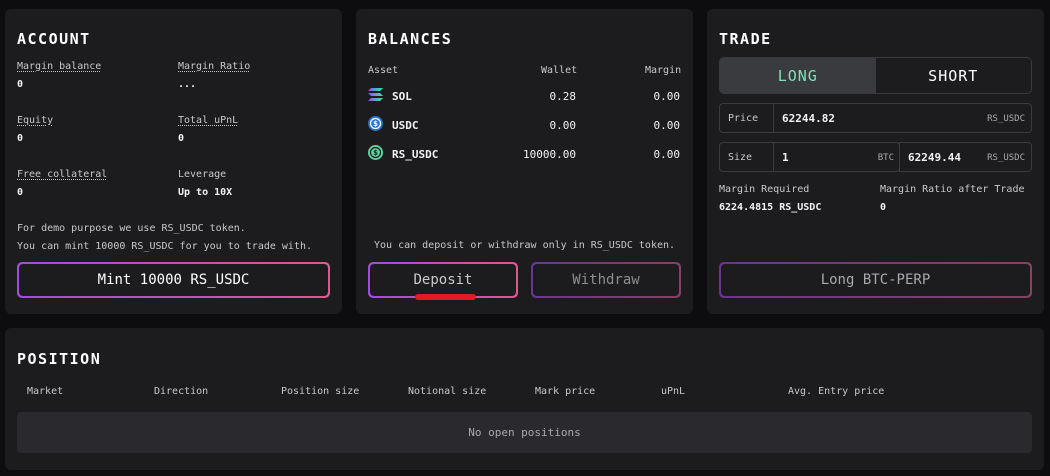 Image resolution: width=1050 pixels, height=476 pixels. What do you see at coordinates (205, 192) in the screenshot?
I see `leverage-value: Up to 10X` at bounding box center [205, 192].